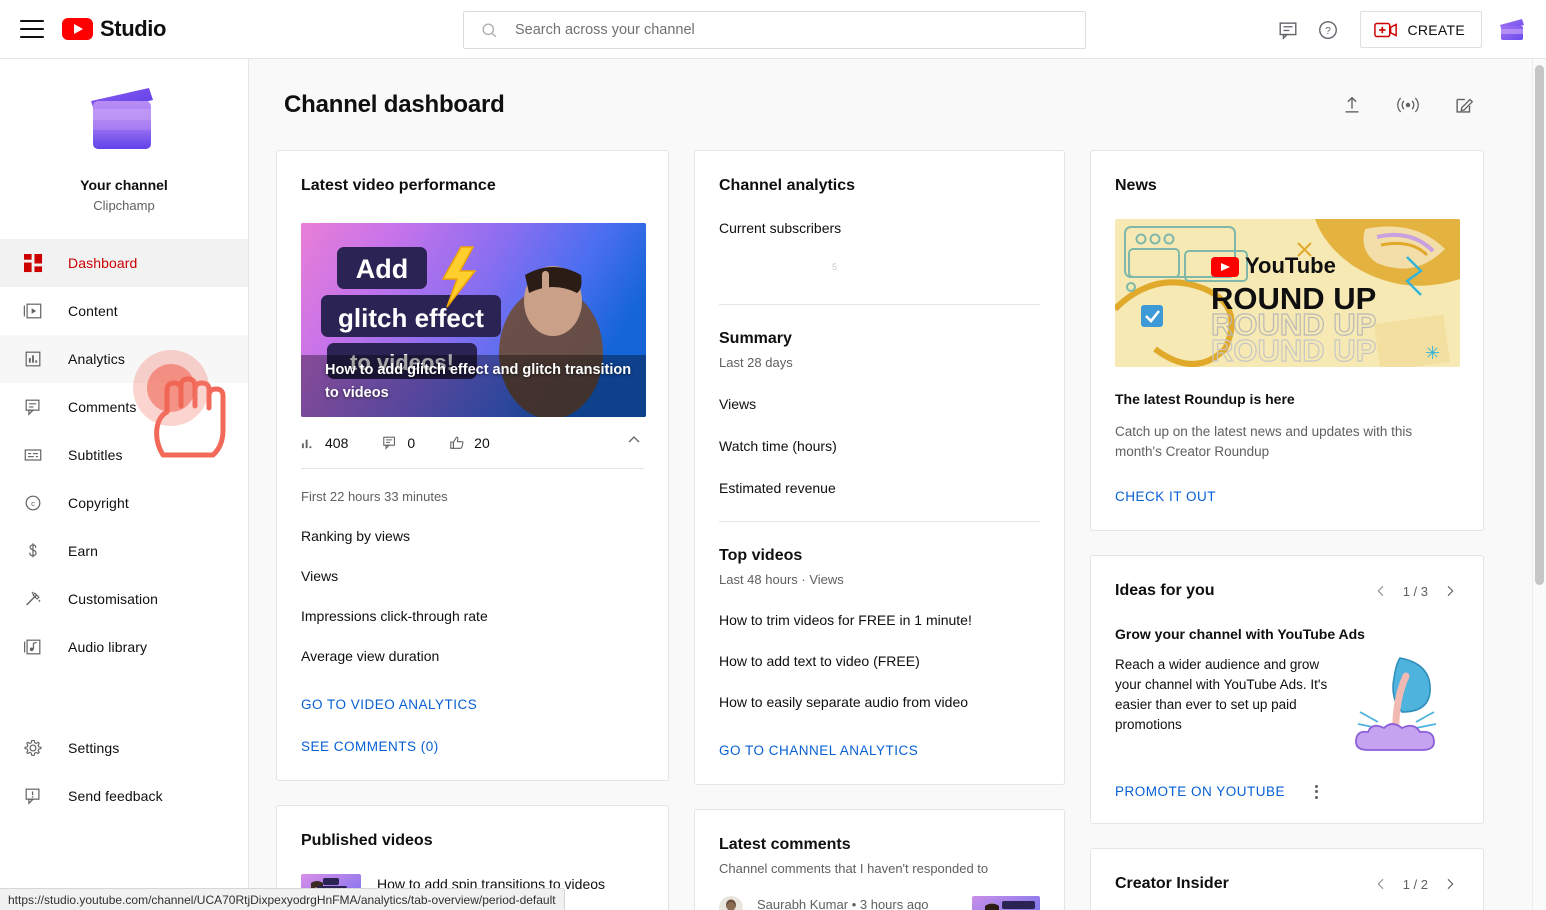 The width and height of the screenshot is (1546, 910). What do you see at coordinates (398, 443) in the screenshot?
I see `comments-stat: 0` at bounding box center [398, 443].